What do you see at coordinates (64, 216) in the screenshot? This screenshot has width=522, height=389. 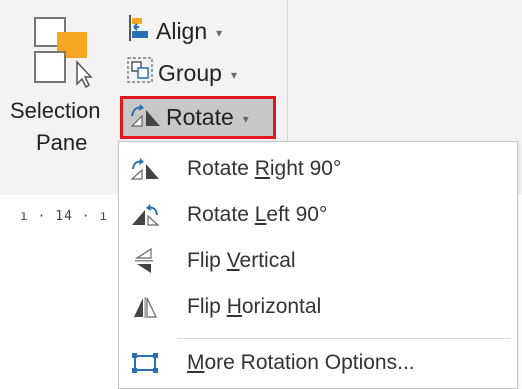 I see `ruler-marks: ı · 14 · ı` at bounding box center [64, 216].